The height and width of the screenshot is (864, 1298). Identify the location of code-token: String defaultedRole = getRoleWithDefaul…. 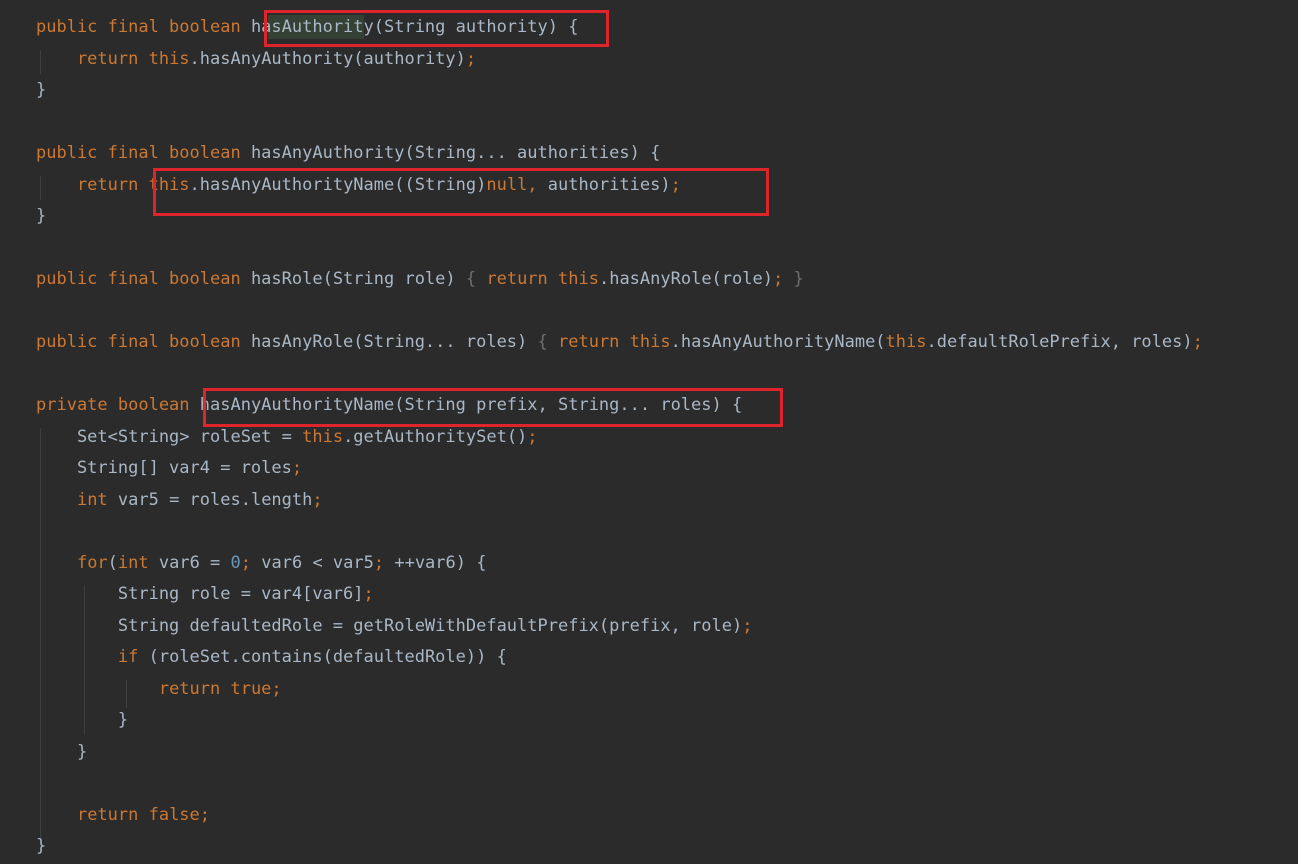
(389, 625).